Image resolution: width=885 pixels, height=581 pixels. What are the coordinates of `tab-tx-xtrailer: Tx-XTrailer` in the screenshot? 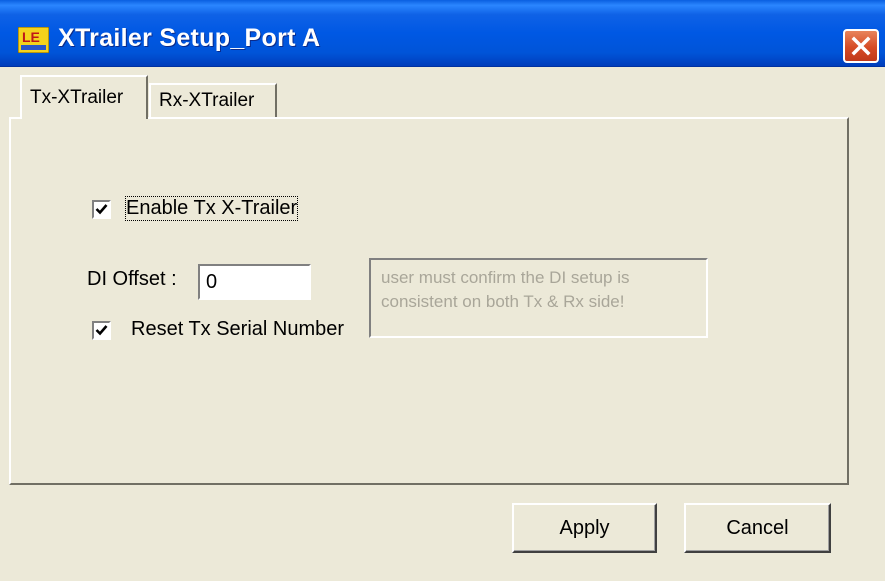 It's located at (84, 97).